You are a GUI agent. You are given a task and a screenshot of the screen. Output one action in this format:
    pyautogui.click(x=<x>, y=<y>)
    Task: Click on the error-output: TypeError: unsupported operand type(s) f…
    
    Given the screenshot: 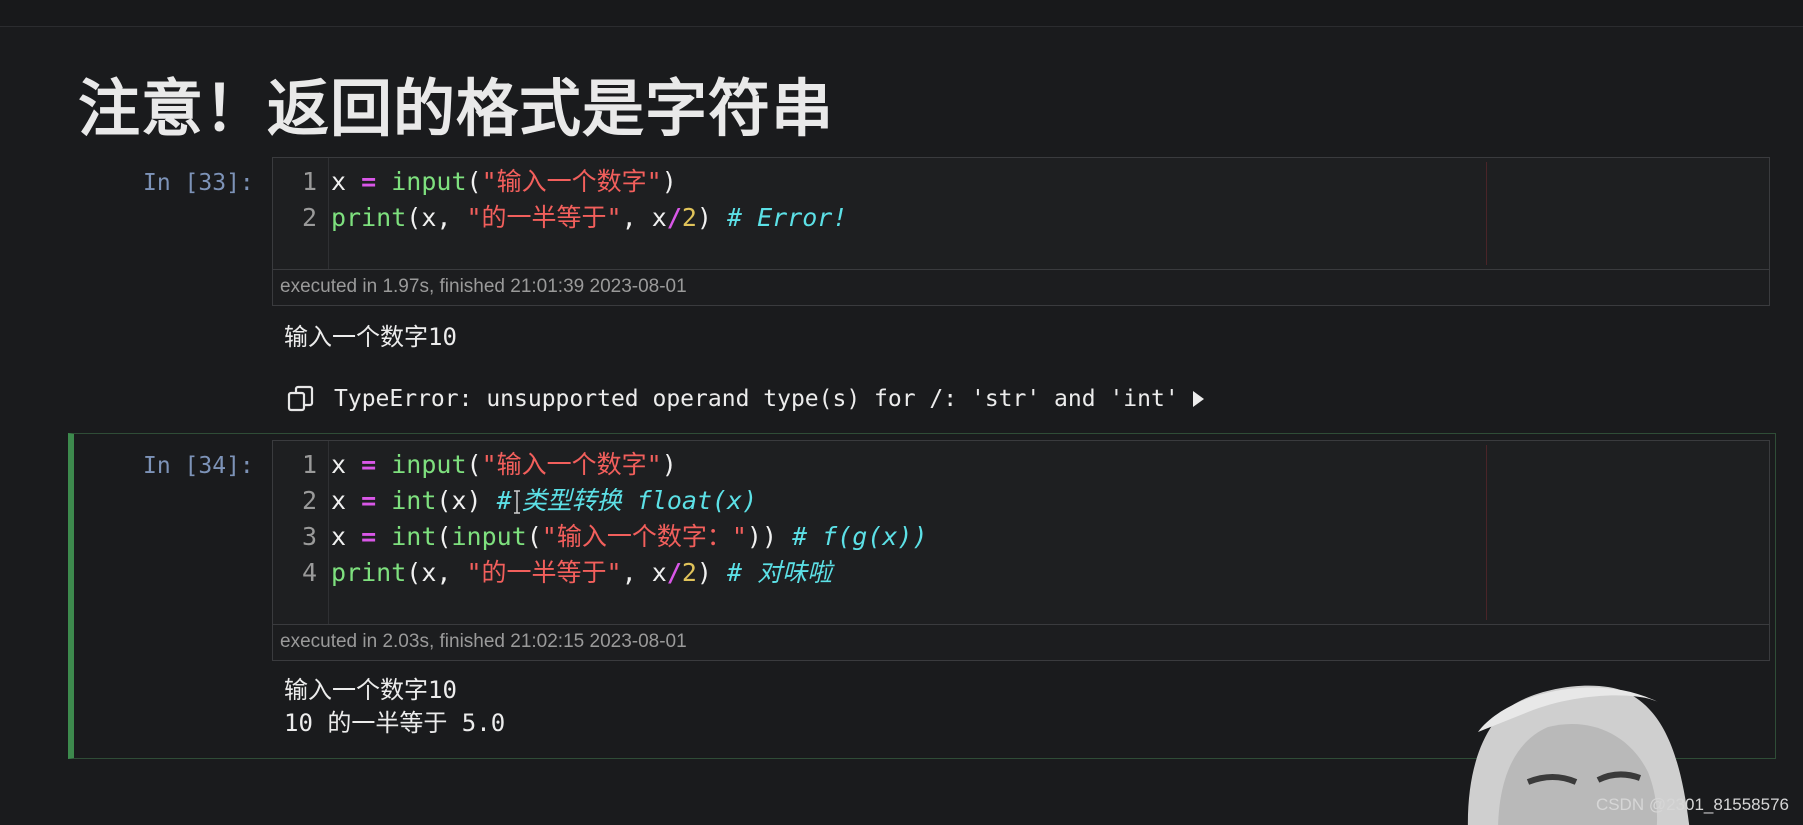 What is the action you would take?
    pyautogui.click(x=745, y=399)
    